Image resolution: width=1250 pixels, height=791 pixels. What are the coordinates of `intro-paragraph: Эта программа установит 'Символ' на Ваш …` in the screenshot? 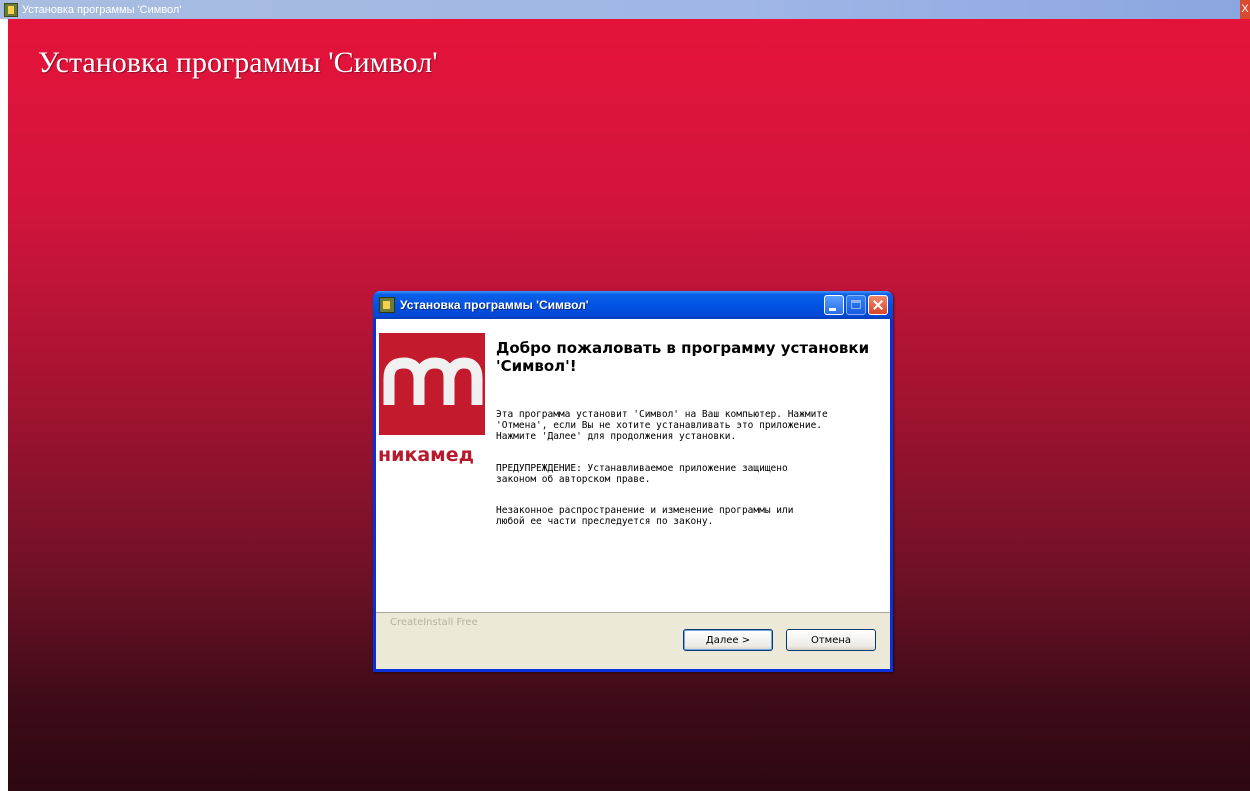 It's located at (662, 425).